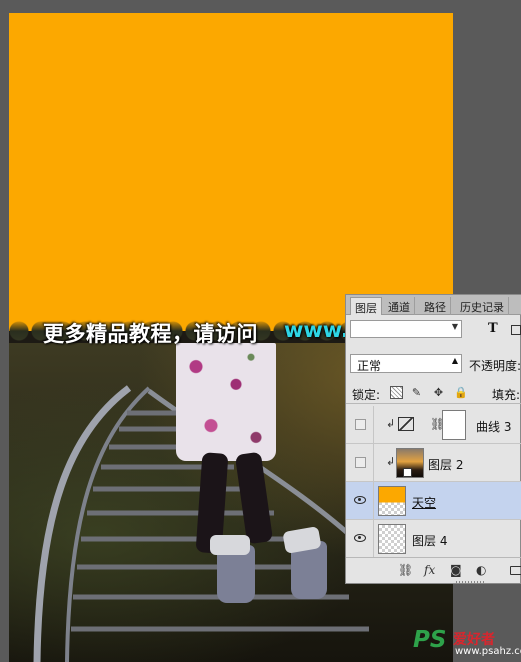 The height and width of the screenshot is (662, 521). What do you see at coordinates (424, 503) in the screenshot?
I see `layer-name: 天空` at bounding box center [424, 503].